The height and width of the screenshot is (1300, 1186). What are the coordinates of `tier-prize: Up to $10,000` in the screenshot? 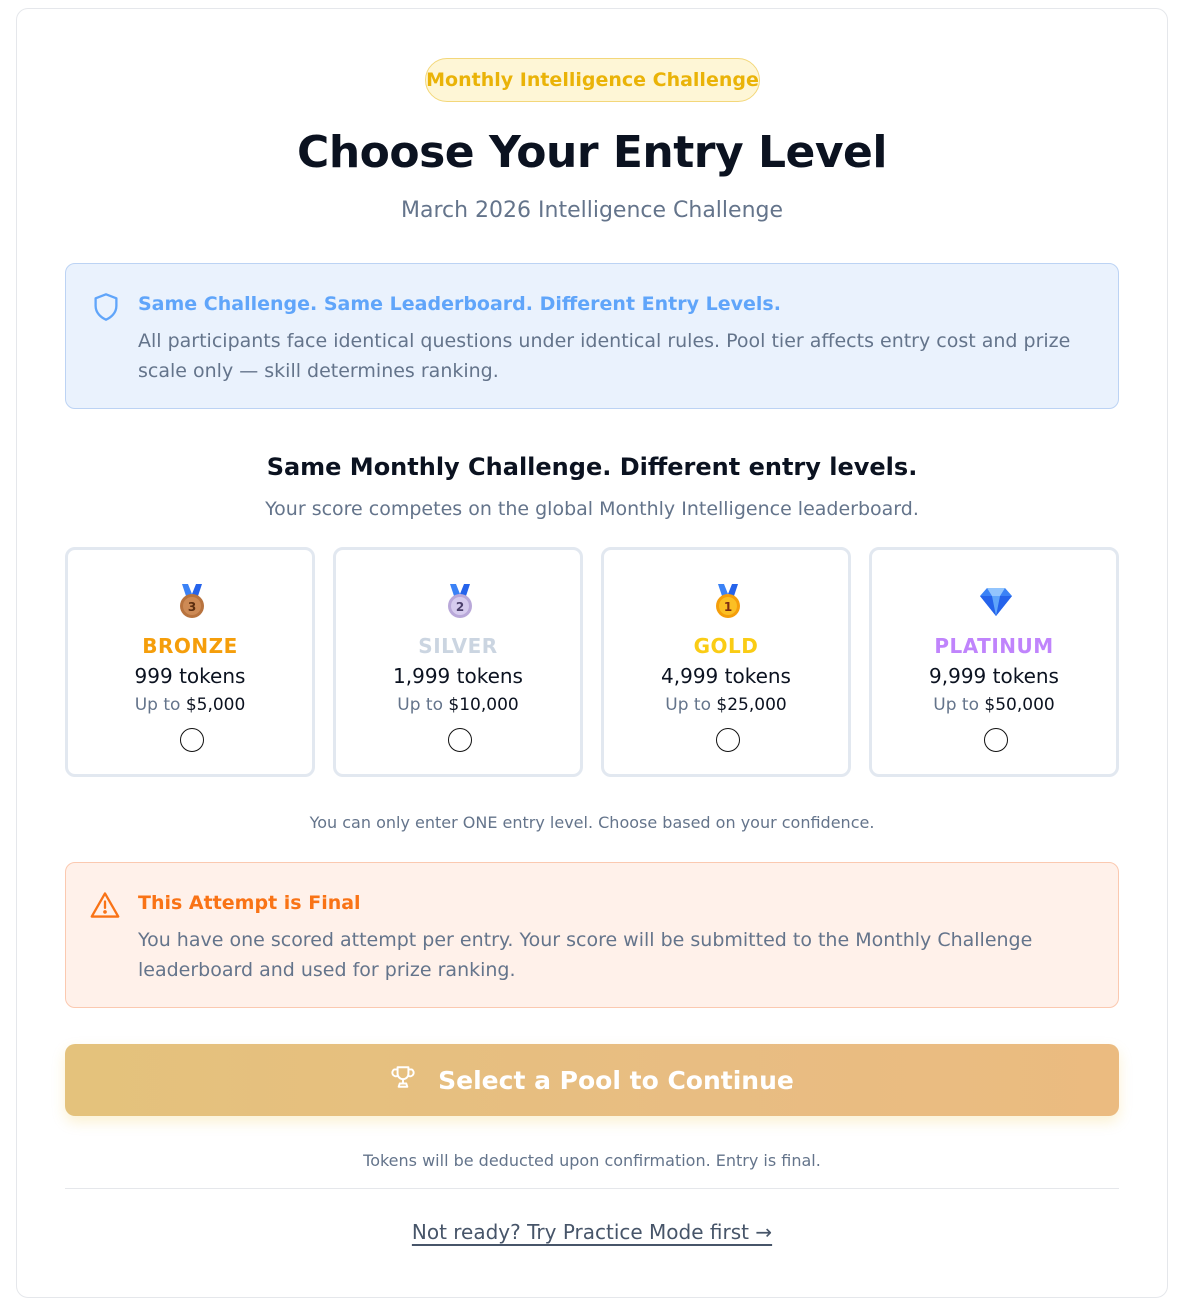 It's located at (458, 705).